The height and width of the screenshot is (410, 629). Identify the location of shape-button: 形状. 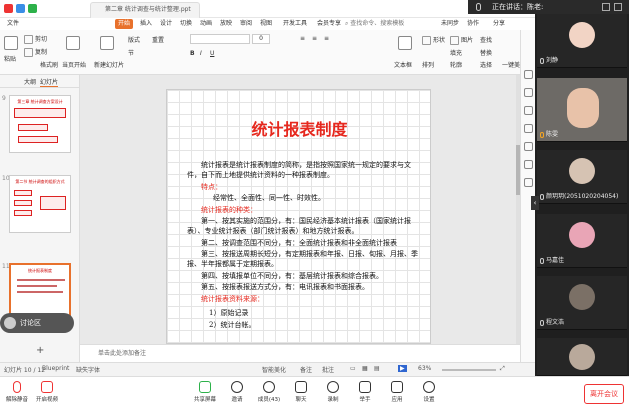
(433, 40).